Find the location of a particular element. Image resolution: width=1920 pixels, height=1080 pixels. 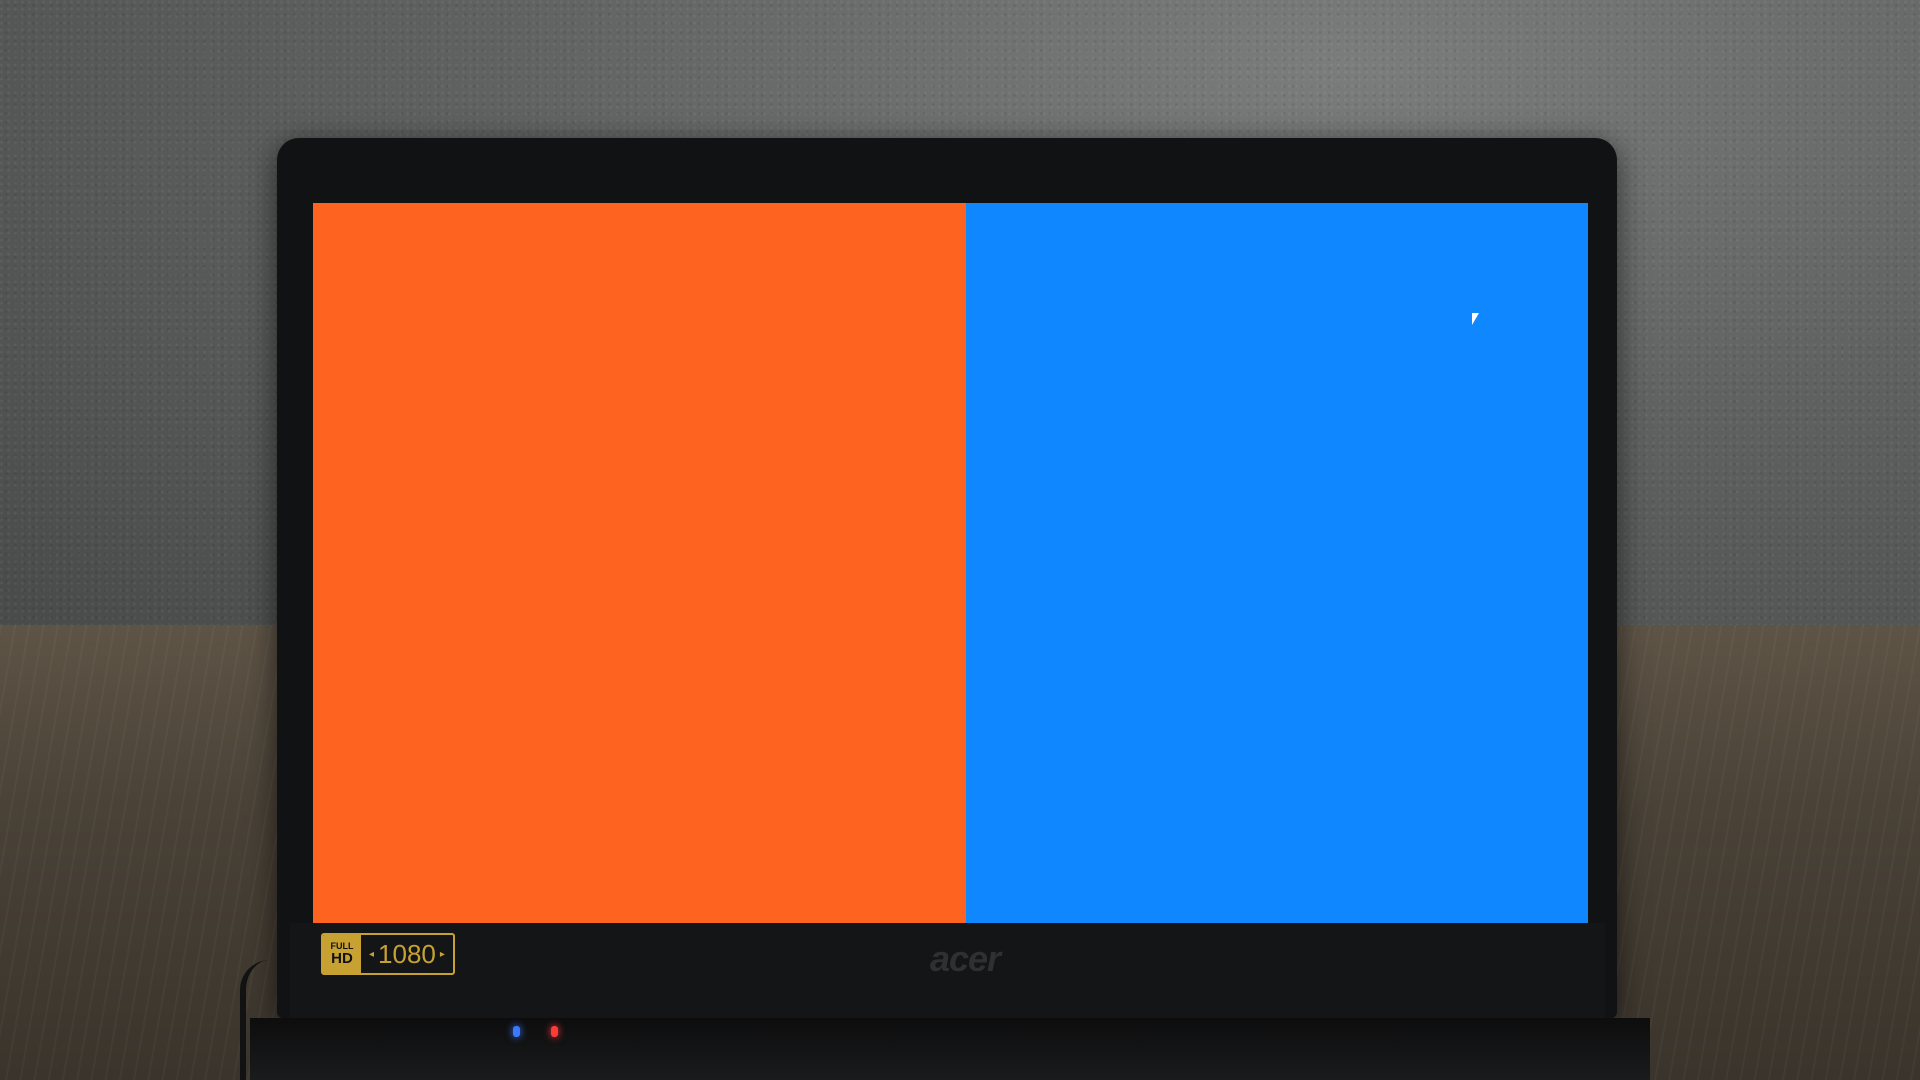

badge-resolution: ◂ 1080 ▸ is located at coordinates (407, 954).